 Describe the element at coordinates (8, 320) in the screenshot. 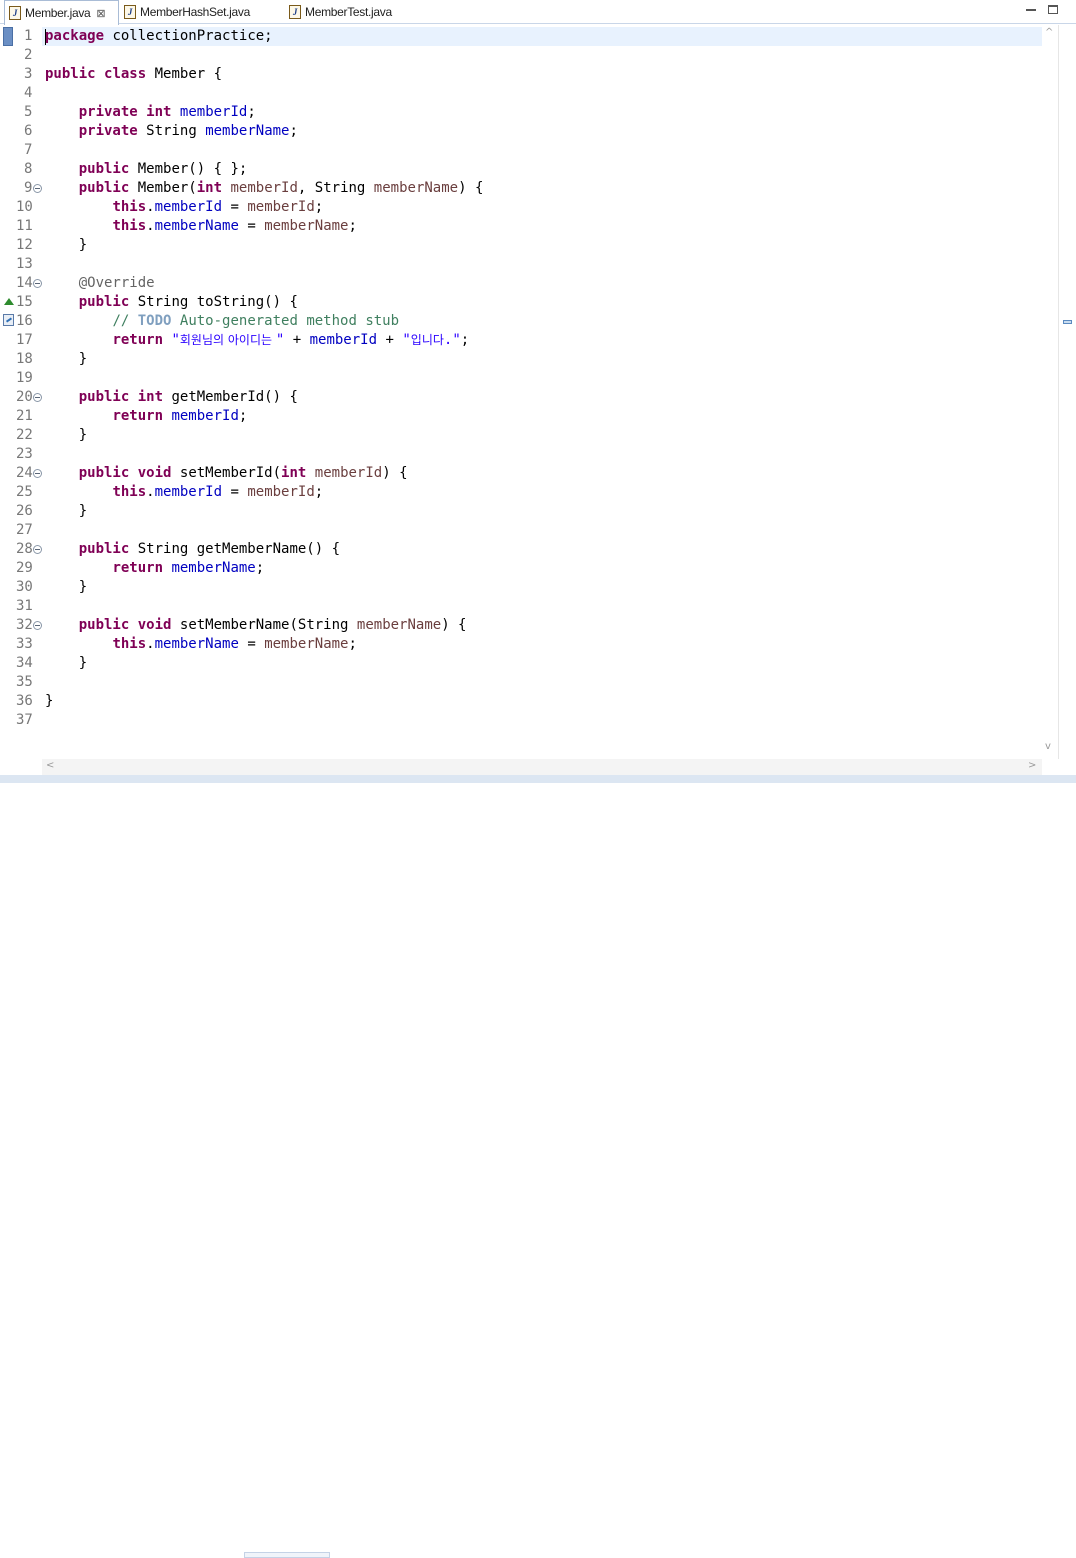

I see `task-marker-icon` at that location.